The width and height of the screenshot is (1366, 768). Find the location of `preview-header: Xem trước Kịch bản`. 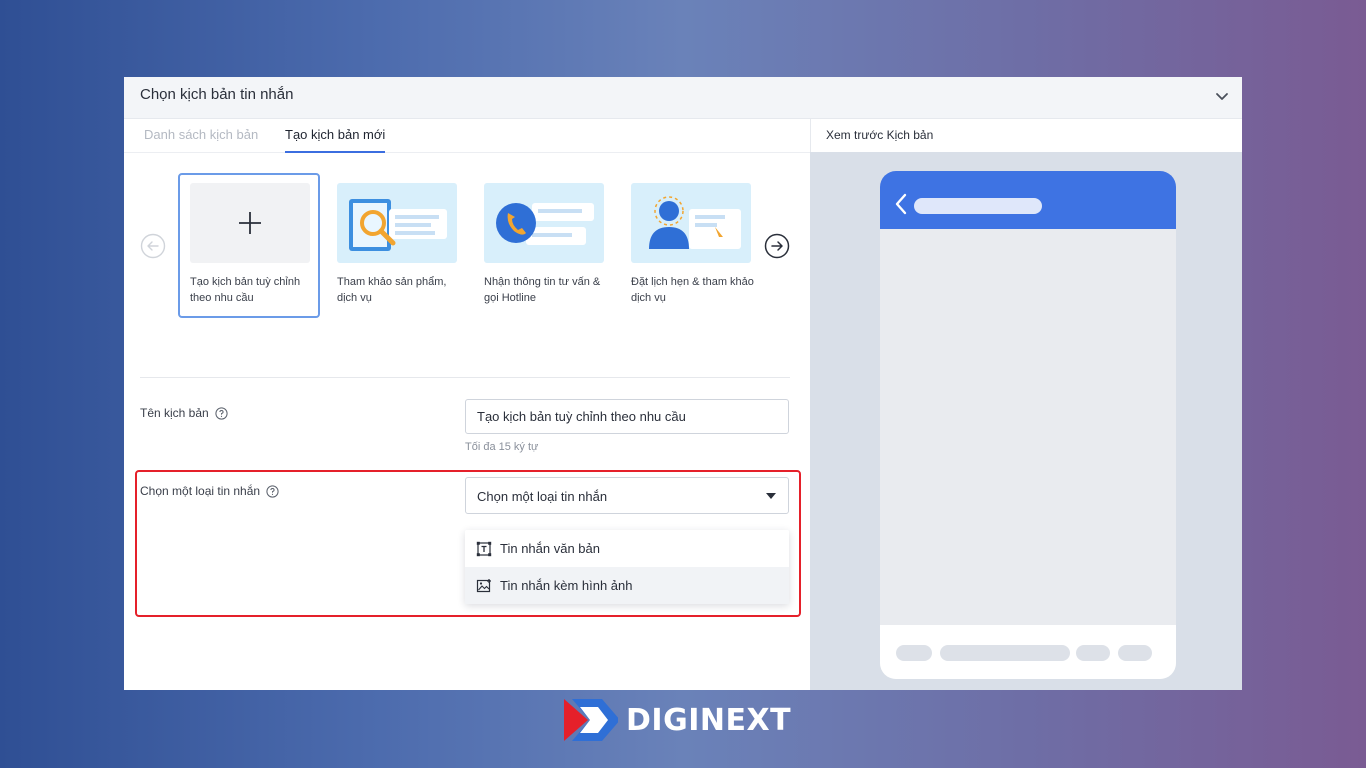

preview-header: Xem trước Kịch bản is located at coordinates (1026, 135).